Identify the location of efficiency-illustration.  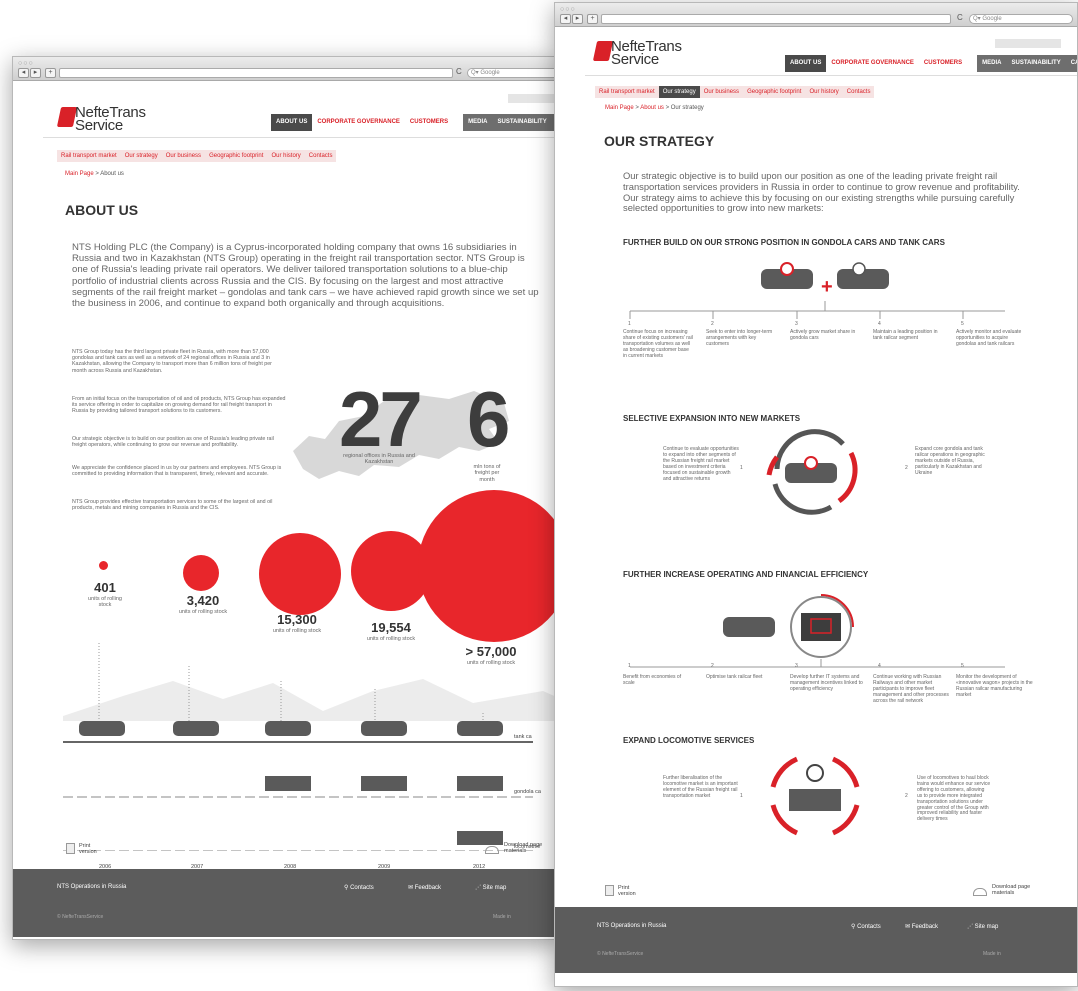
(817, 631).